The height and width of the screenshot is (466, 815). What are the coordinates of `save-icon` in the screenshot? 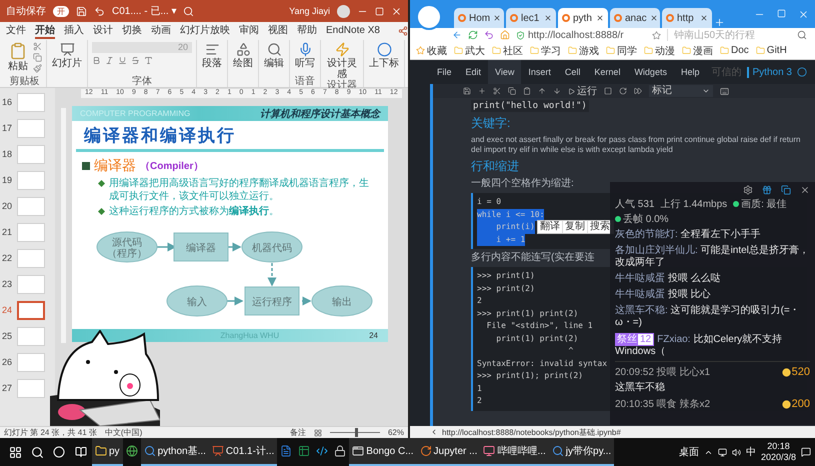 It's located at (467, 91).